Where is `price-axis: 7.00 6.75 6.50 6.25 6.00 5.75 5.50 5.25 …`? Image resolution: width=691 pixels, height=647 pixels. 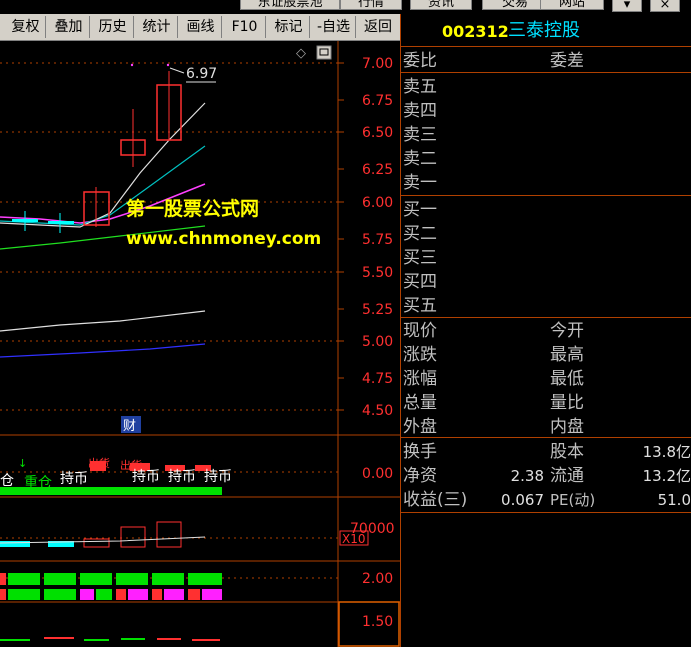
price-axis: 7.00 6.75 6.50 6.25 6.00 5.75 5.50 5.25 … is located at coordinates (377, 237).